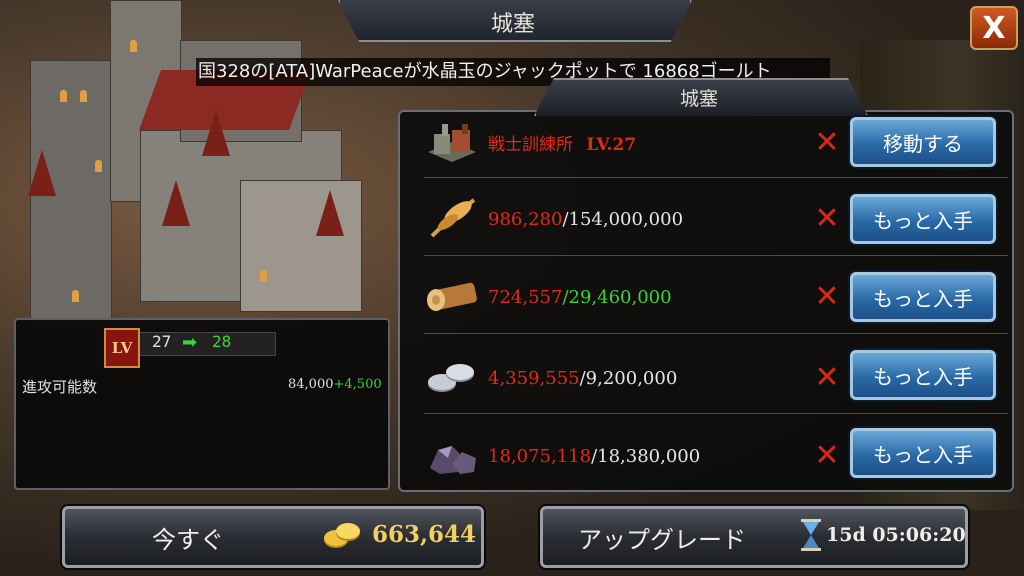 This screenshot has height=576, width=1024. Describe the element at coordinates (811, 535) in the screenshot. I see `hourglass-icon` at that location.